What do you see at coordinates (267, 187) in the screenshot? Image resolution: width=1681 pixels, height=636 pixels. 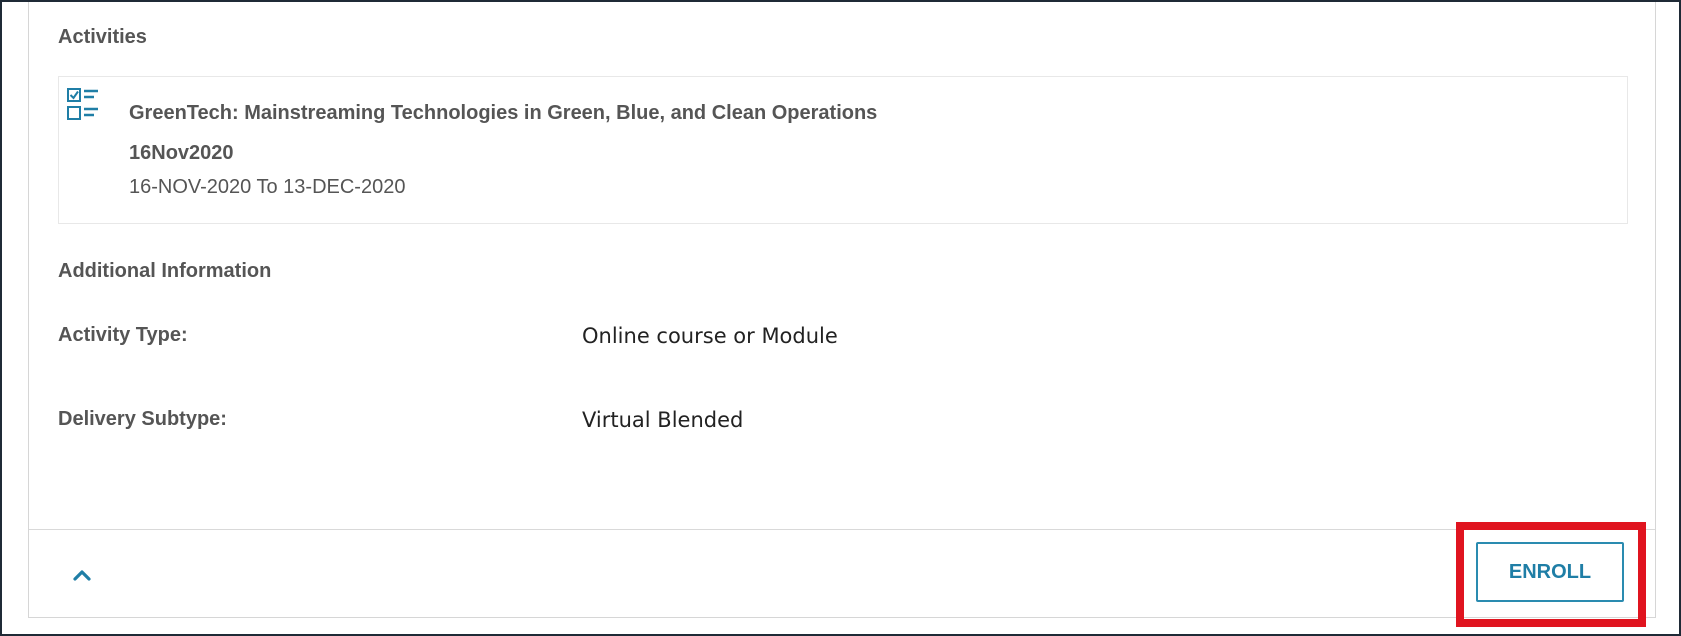 I see `activity-date-range: 16-NOV-2020 To 13-DEC-2020` at bounding box center [267, 187].